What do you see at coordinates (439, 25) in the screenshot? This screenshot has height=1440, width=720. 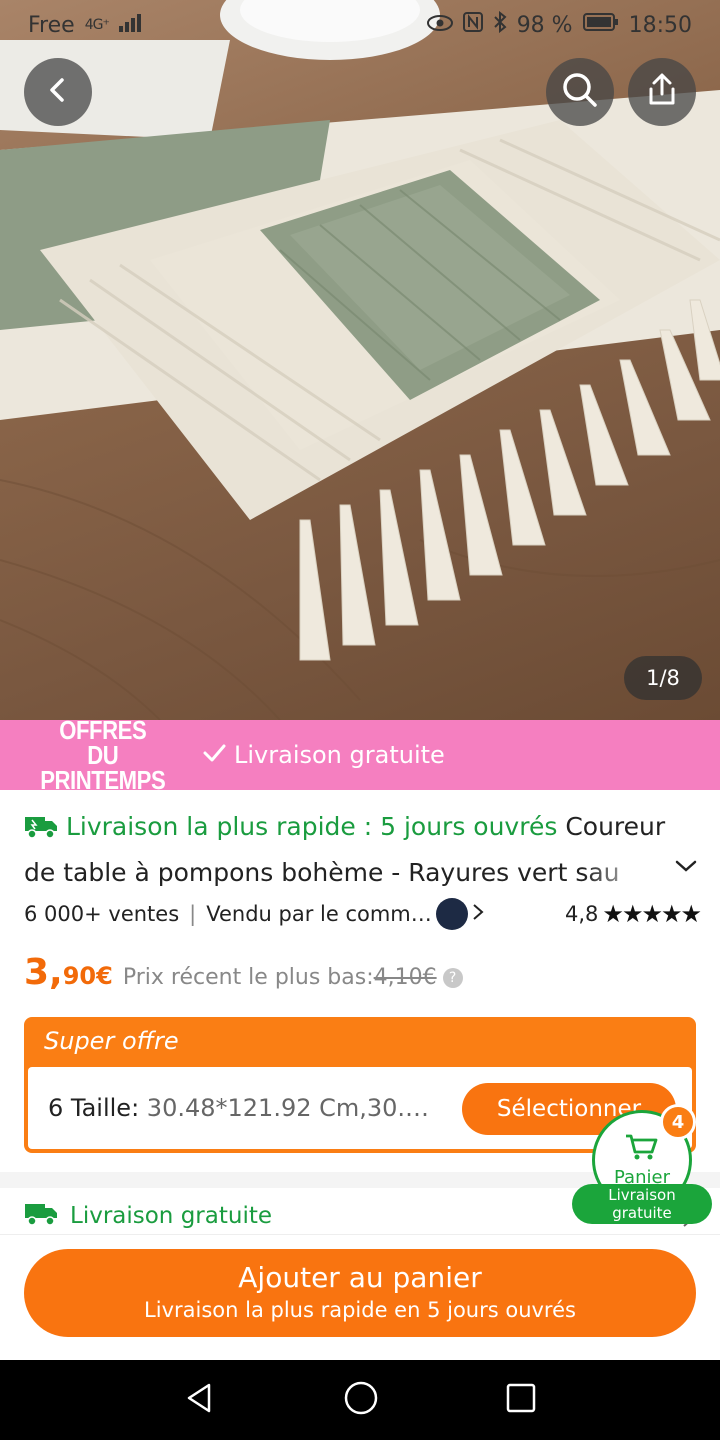 I see `eye-icon` at bounding box center [439, 25].